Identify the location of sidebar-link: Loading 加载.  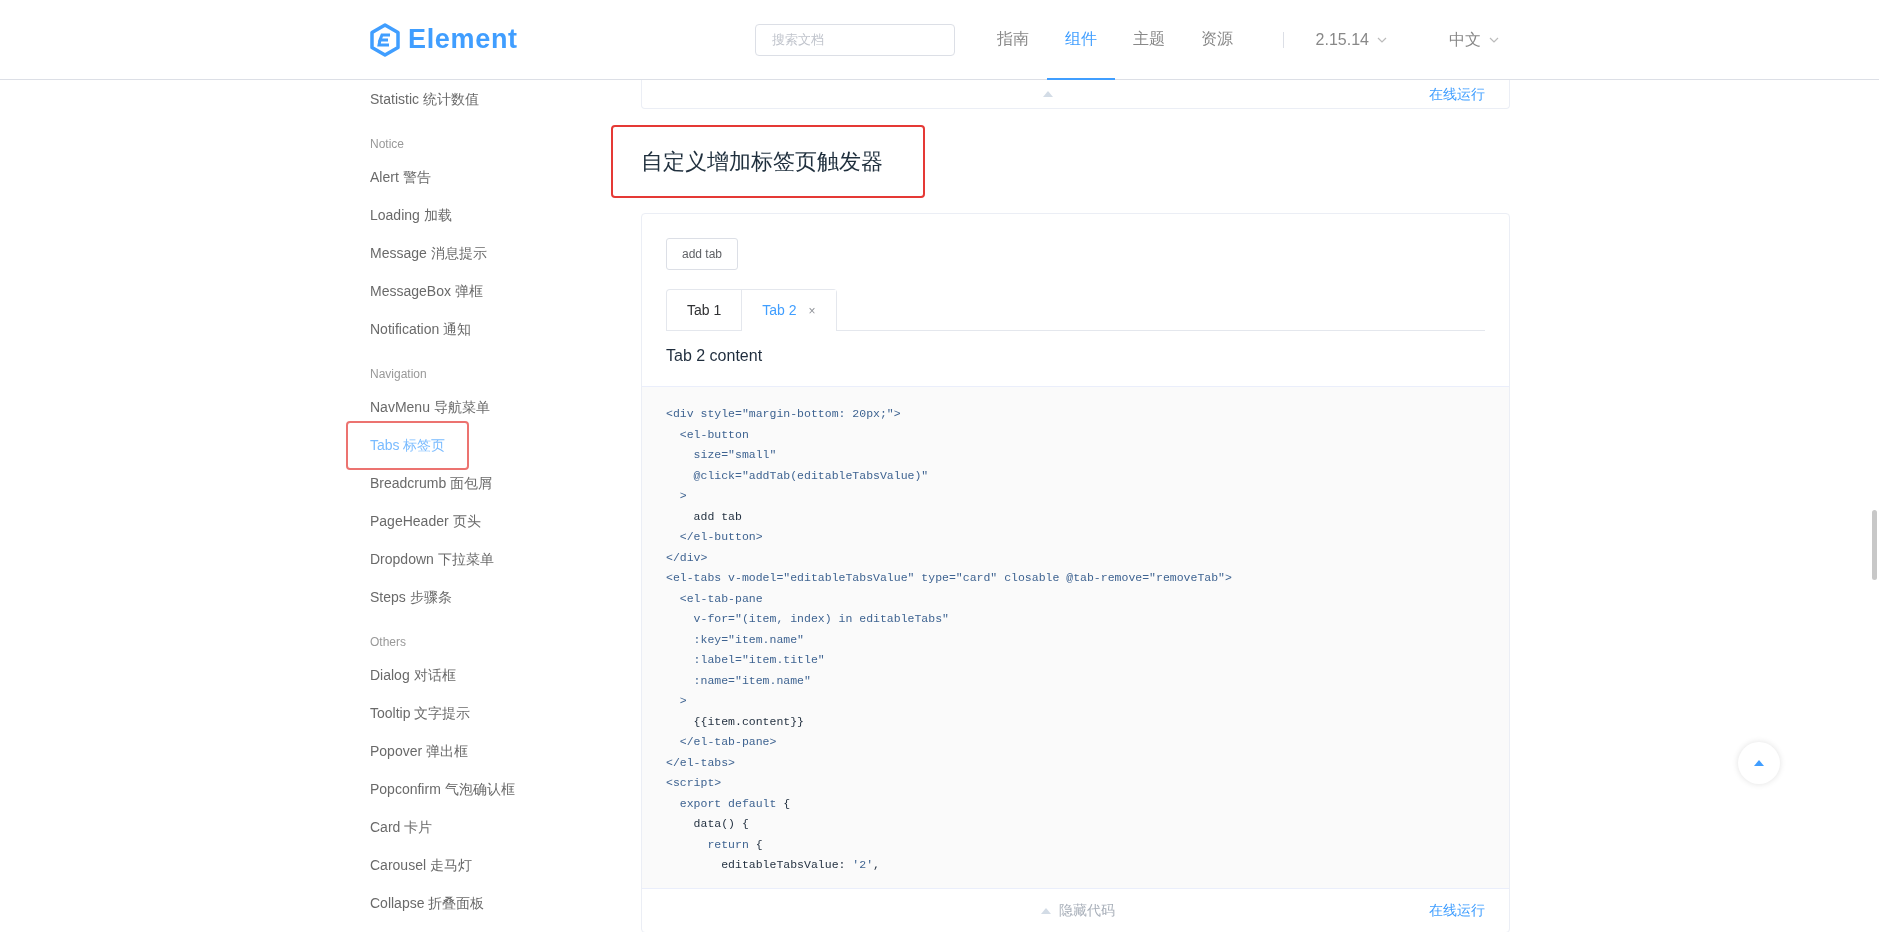
(411, 215).